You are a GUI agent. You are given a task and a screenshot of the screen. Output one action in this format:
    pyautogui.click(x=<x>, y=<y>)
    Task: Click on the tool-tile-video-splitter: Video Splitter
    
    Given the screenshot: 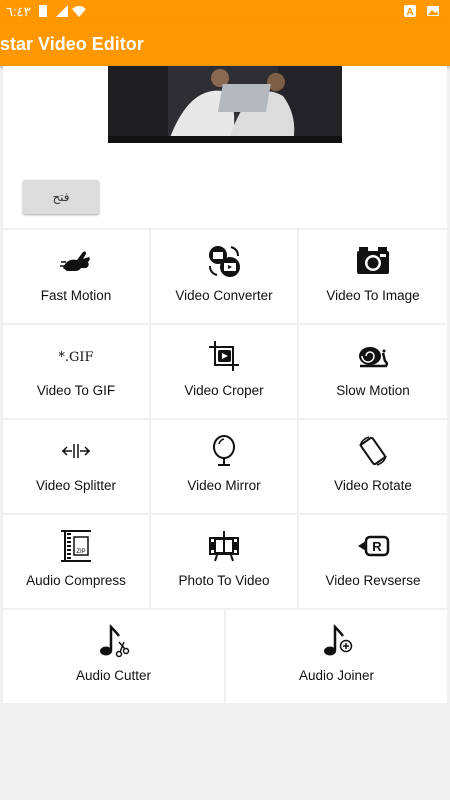 What is the action you would take?
    pyautogui.click(x=76, y=466)
    